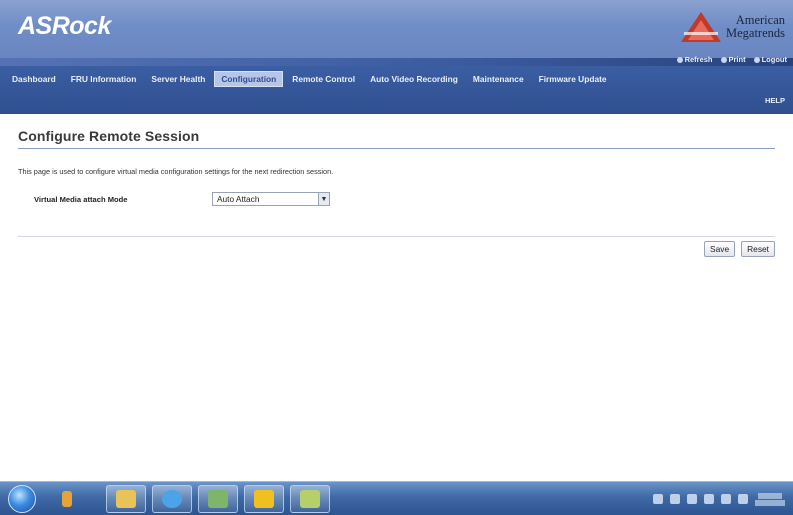  I want to click on attach-mode-value: Auto Attach, so click(238, 199).